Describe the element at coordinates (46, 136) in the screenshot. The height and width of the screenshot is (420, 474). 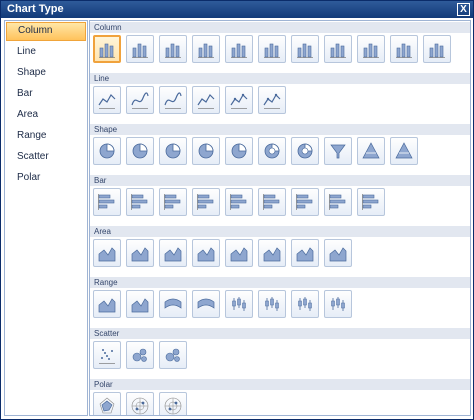
I see `sidebar-item-range: Range` at that location.